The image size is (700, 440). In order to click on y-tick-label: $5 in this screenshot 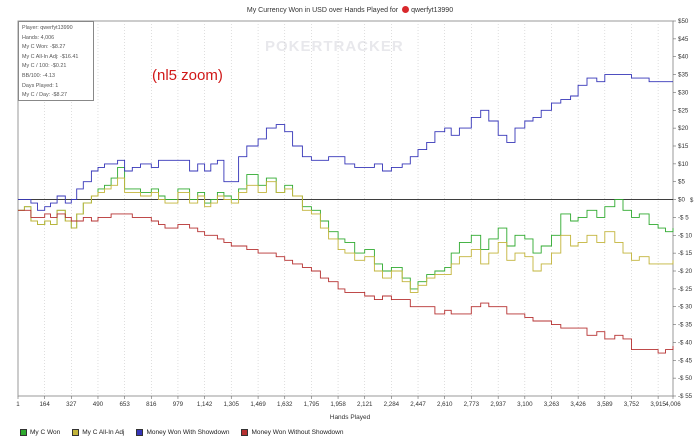, I will do `click(681, 182)`.